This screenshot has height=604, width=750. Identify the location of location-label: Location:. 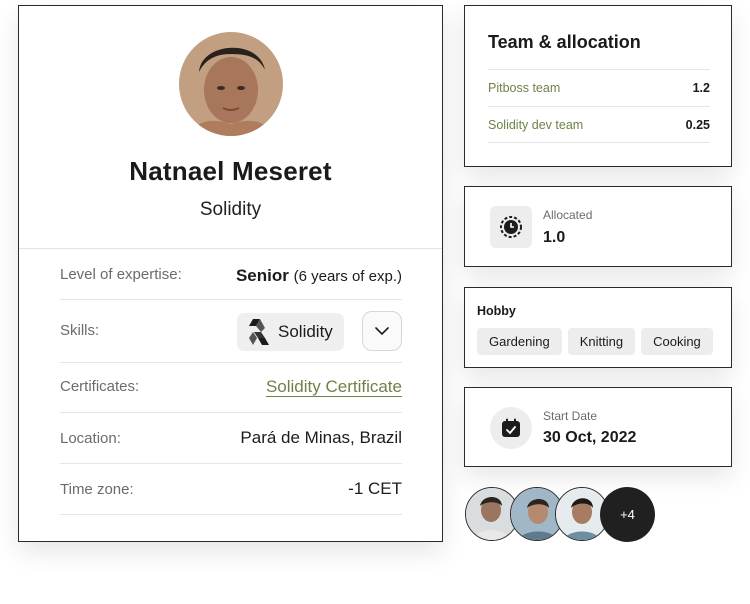
(90, 438).